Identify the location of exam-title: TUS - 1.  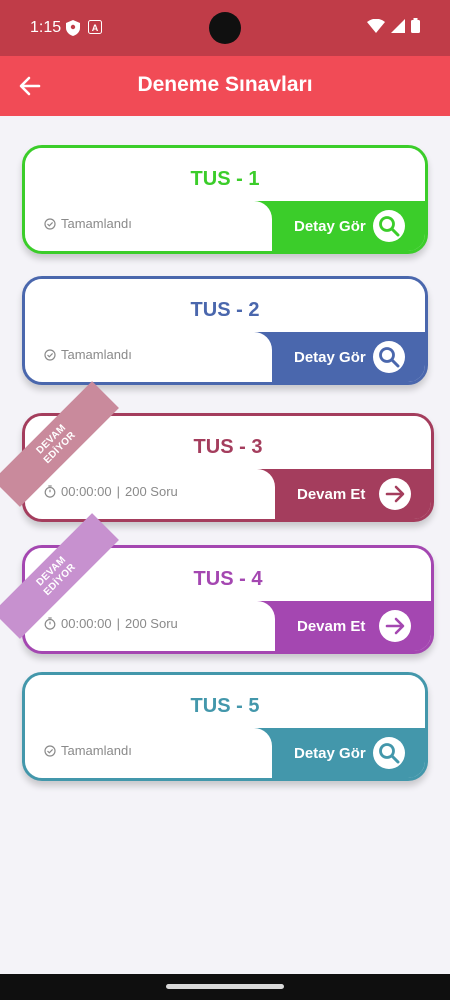
(225, 179).